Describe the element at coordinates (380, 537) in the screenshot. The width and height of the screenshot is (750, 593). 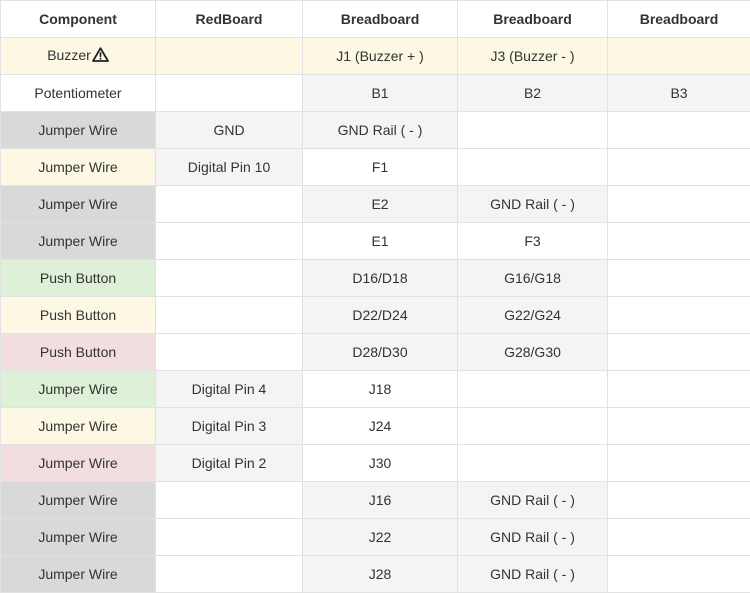
I see `breadboard-cell-1: J22` at that location.